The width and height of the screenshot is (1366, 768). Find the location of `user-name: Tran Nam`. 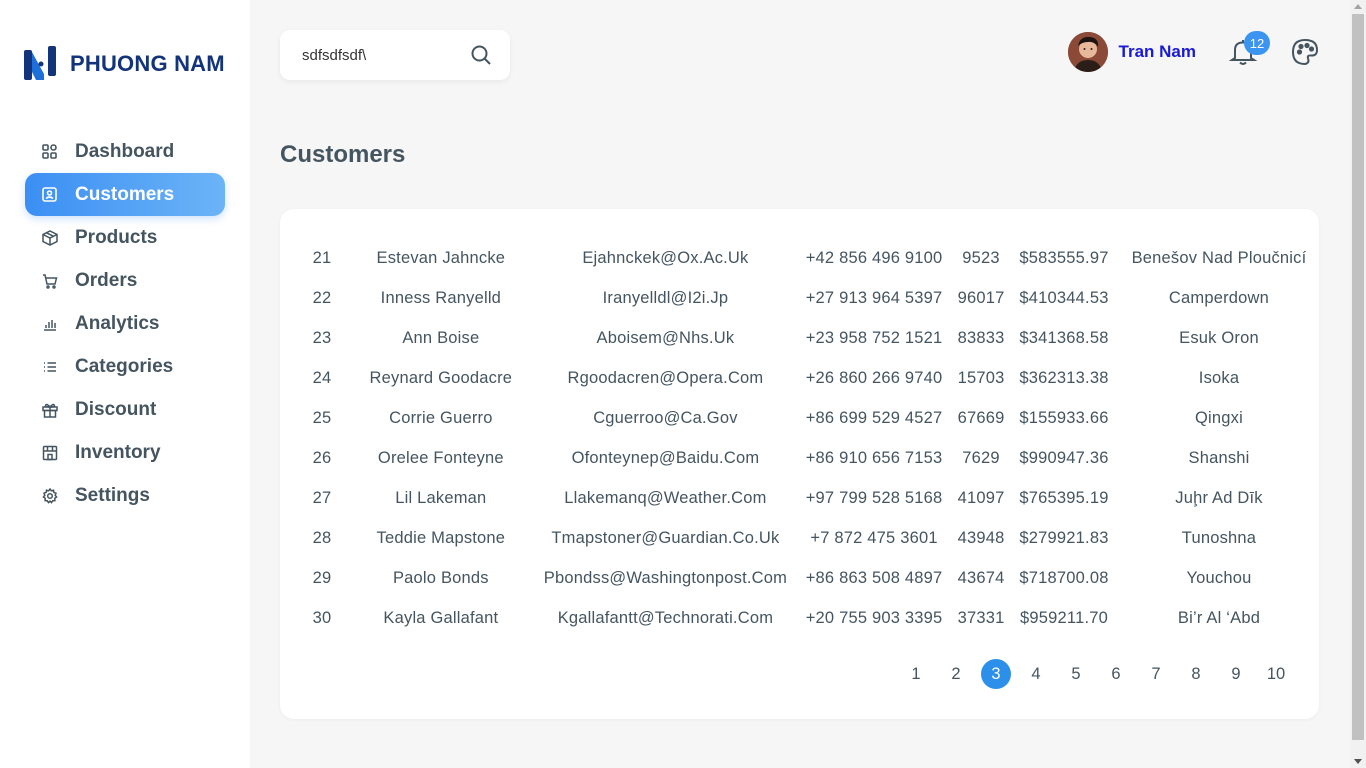

user-name: Tran Nam is located at coordinates (1157, 52).